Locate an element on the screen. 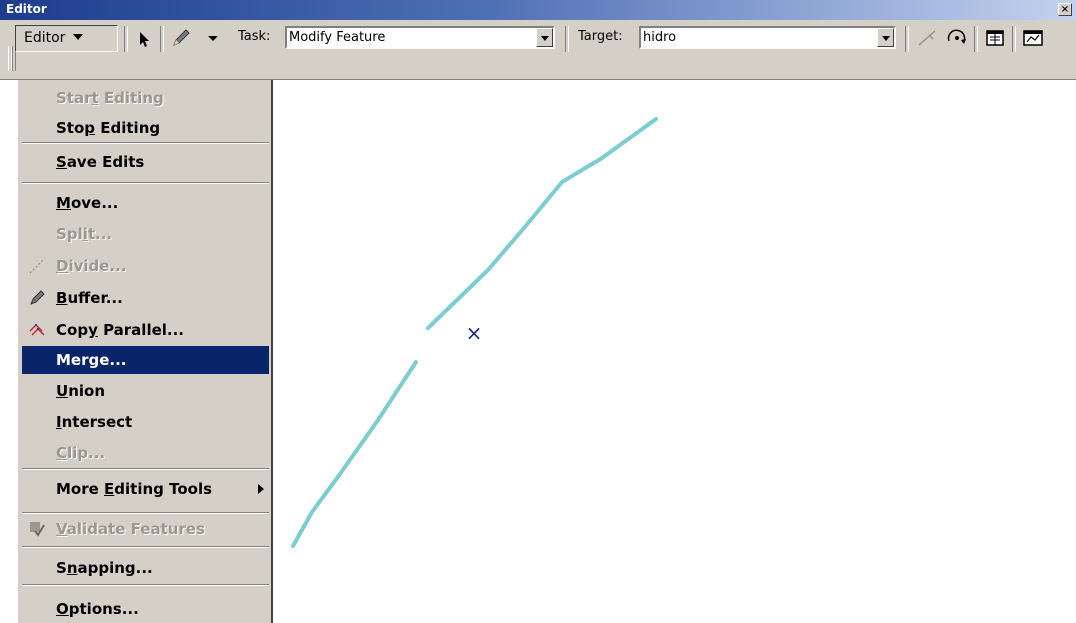 The height and width of the screenshot is (623, 1076). submenu-arrow-icon is located at coordinates (261, 489).